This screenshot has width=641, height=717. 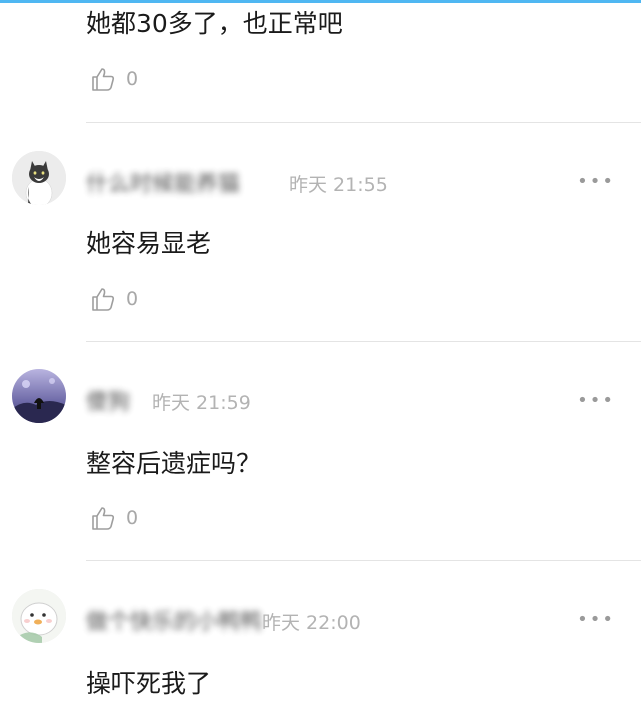 What do you see at coordinates (311, 623) in the screenshot?
I see `timestamp: 昨天 22:00` at bounding box center [311, 623].